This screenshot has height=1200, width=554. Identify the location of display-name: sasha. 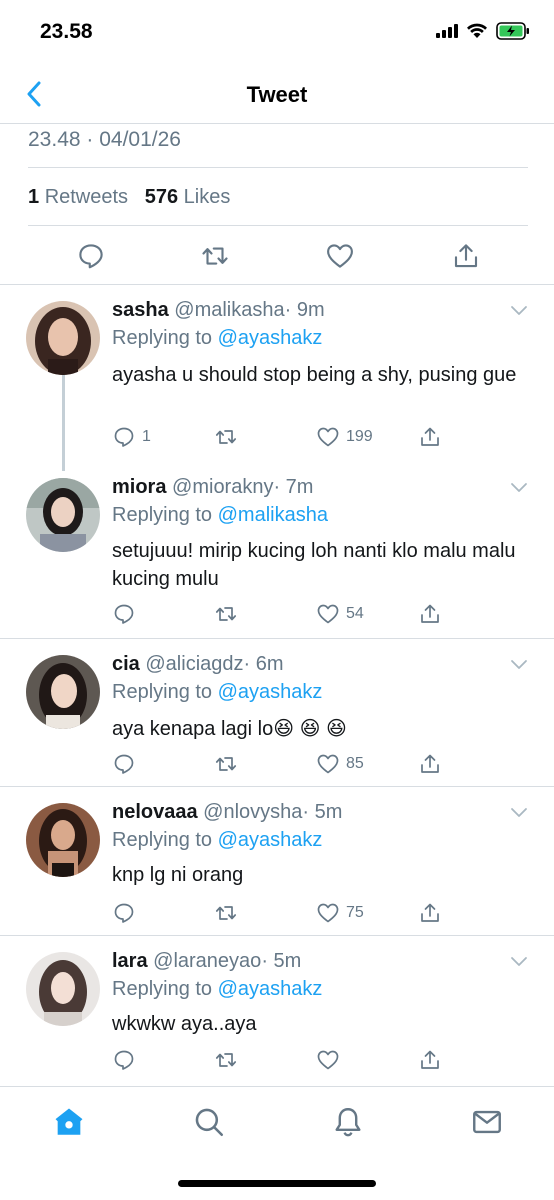
(140, 310).